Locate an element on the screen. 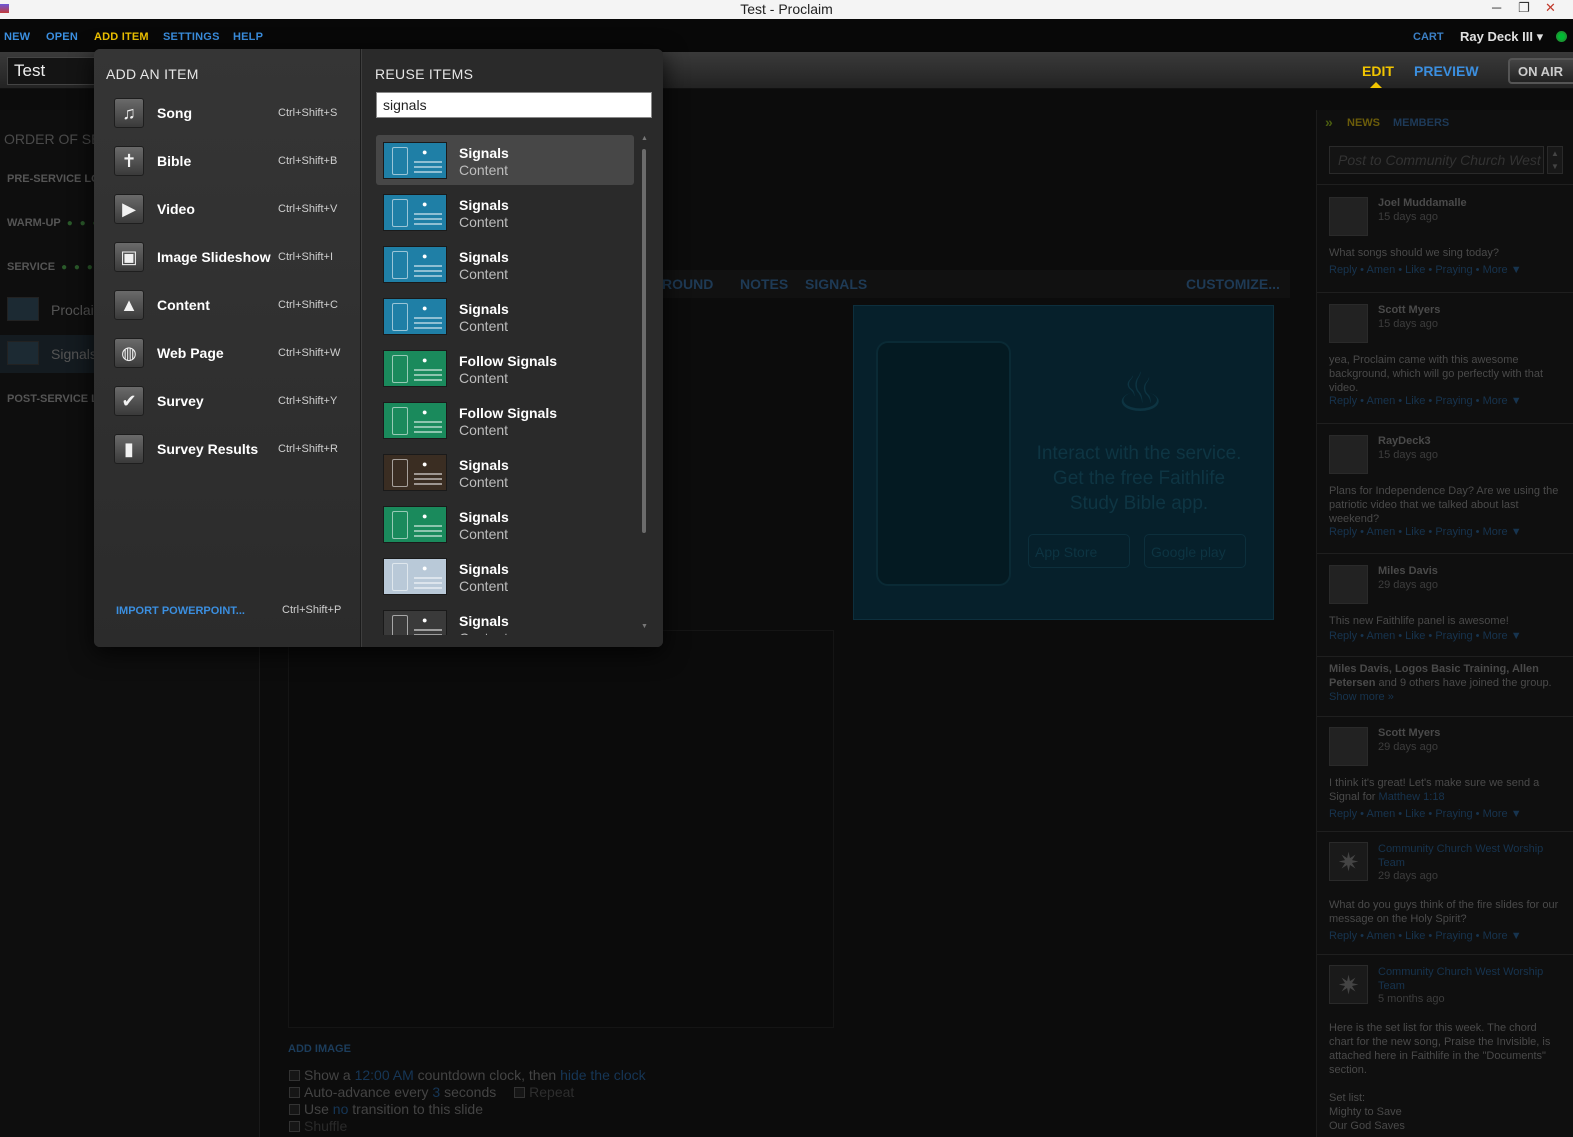 This screenshot has height=1137, width=1573. bar-chart-icon: ▮ is located at coordinates (129, 449).